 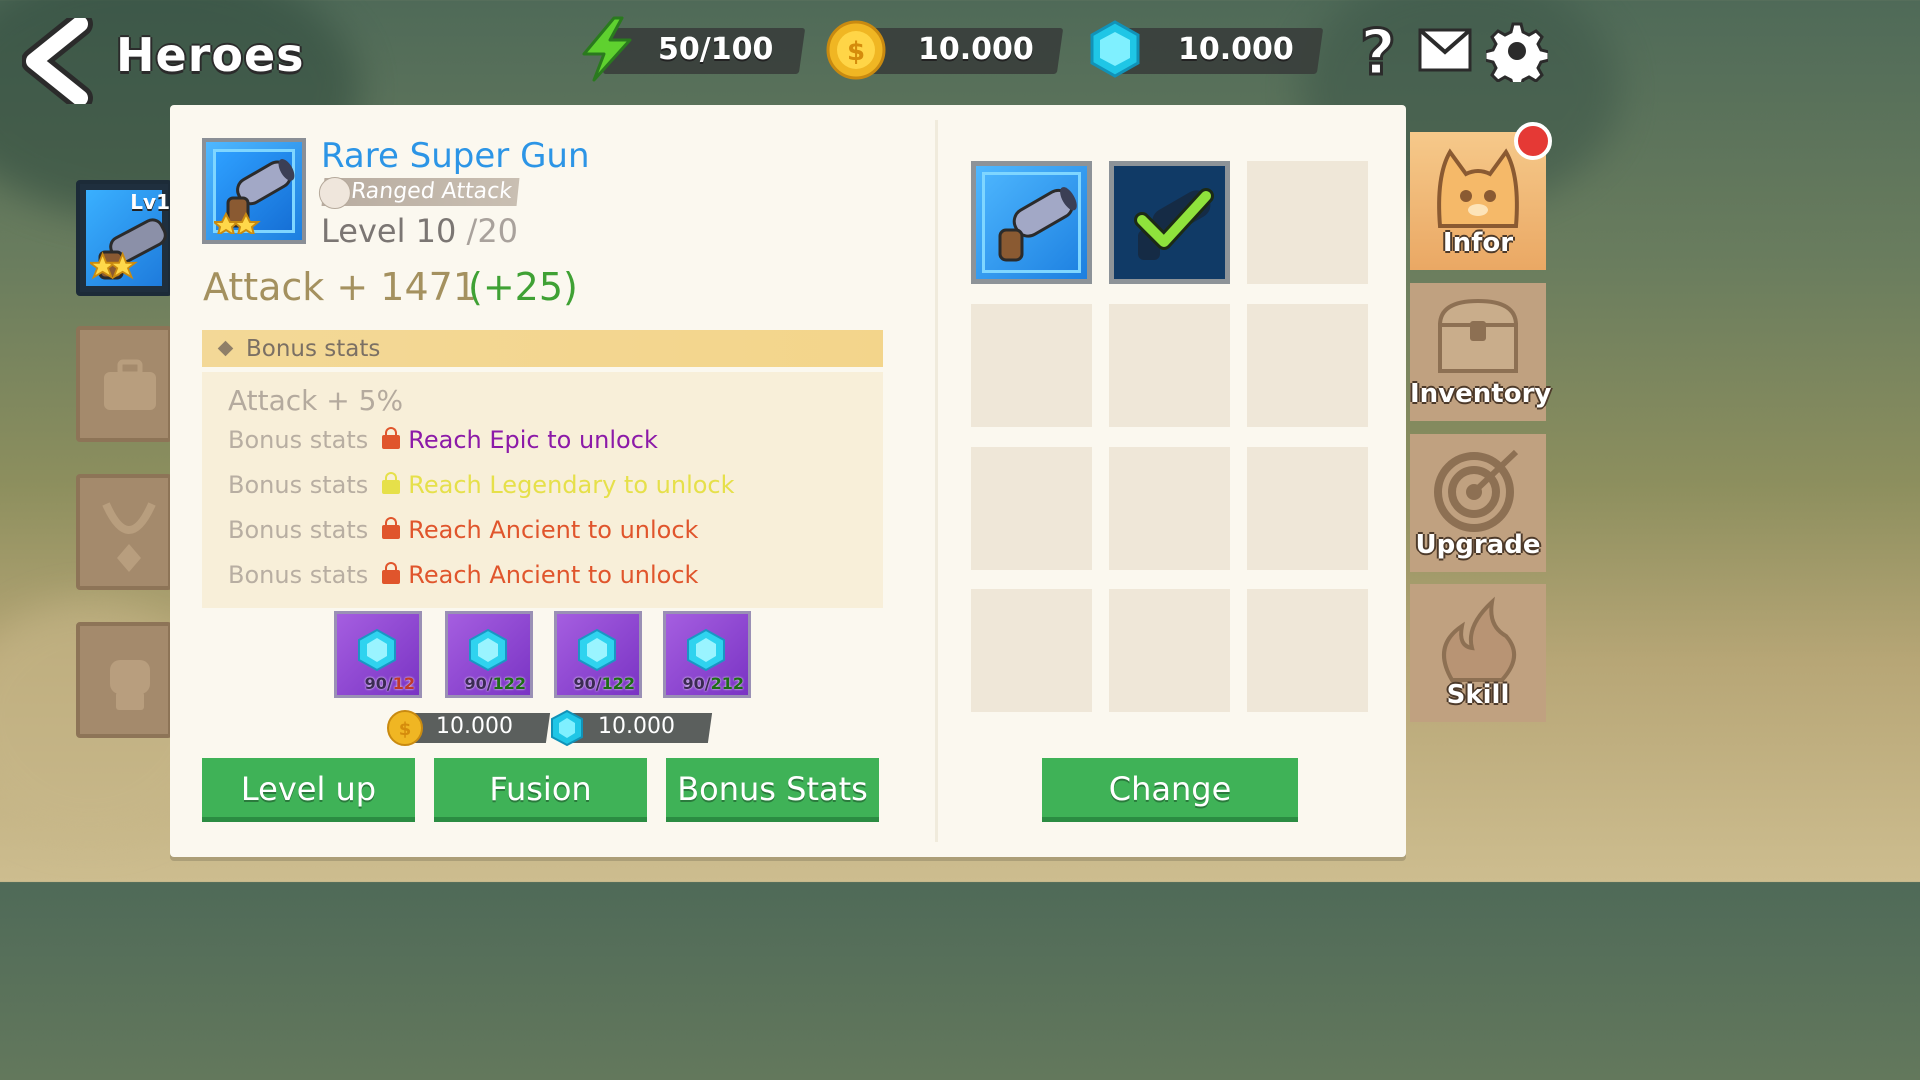 What do you see at coordinates (455, 156) in the screenshot?
I see `item-name: Rare Super Gun` at bounding box center [455, 156].